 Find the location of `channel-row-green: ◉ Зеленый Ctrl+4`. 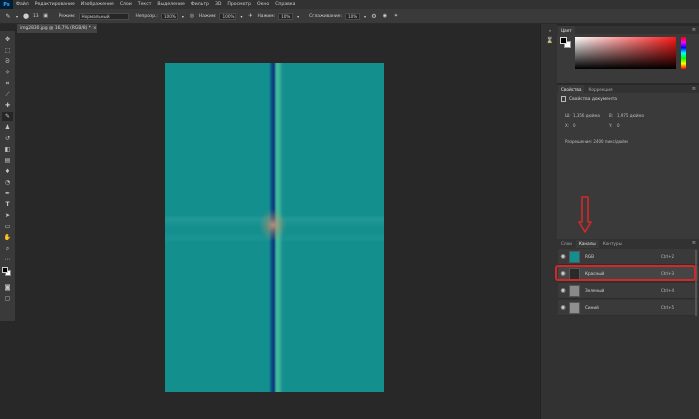

channel-row-green: ◉ Зеленый Ctrl+4 is located at coordinates (628, 291).